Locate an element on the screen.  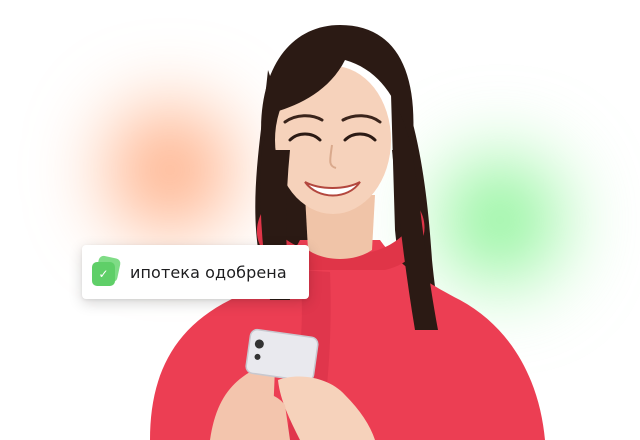
mortgage-approved-notification: ✓ ипотека одобрена is located at coordinates (195, 272).